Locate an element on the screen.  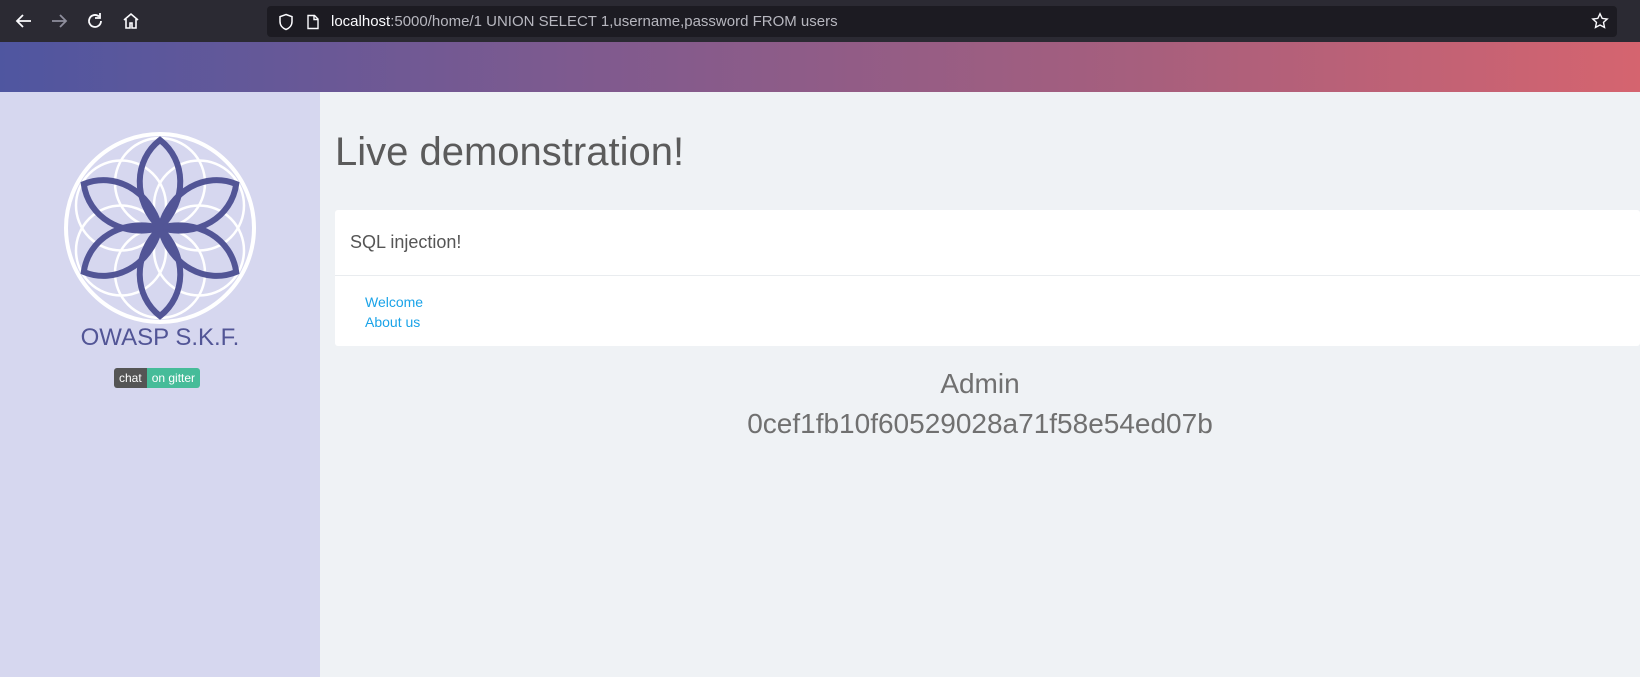
owasp-skf-logo is located at coordinates (160, 228).